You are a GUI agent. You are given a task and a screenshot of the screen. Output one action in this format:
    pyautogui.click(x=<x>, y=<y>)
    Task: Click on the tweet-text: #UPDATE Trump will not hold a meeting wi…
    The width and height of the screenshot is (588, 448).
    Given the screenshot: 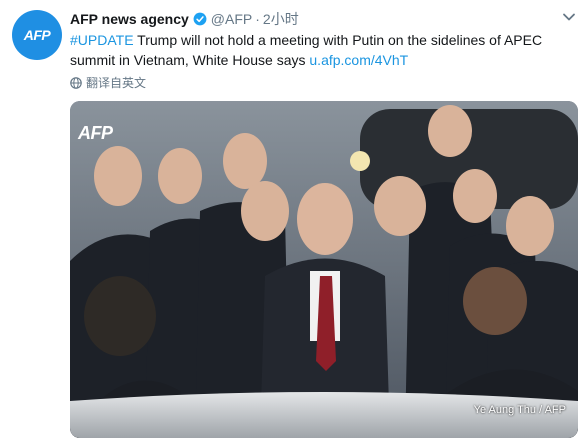 What is the action you would take?
    pyautogui.click(x=323, y=50)
    